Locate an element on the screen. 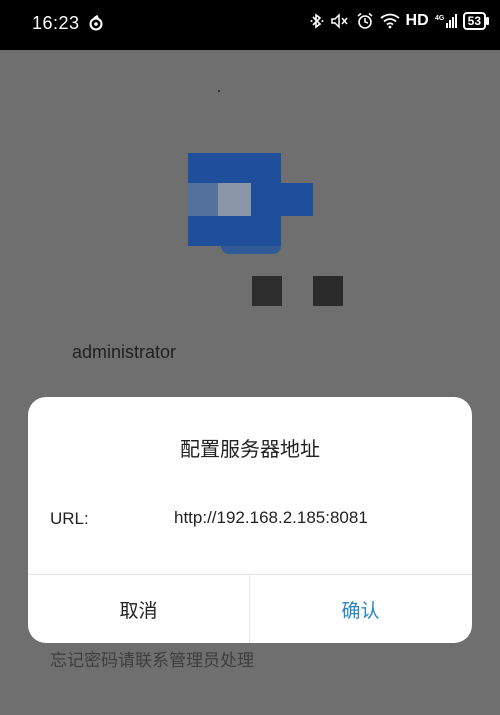 The image size is (500, 715). wifi-icon is located at coordinates (389, 21).